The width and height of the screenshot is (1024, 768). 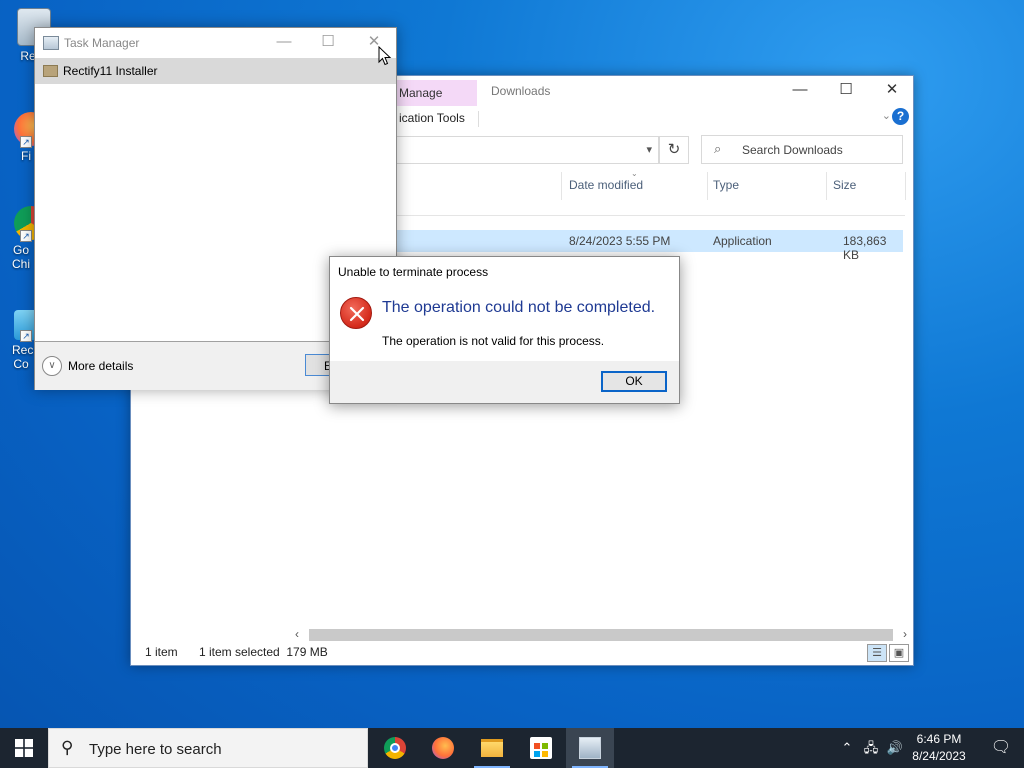 I want to click on store-icon, so click(x=541, y=748).